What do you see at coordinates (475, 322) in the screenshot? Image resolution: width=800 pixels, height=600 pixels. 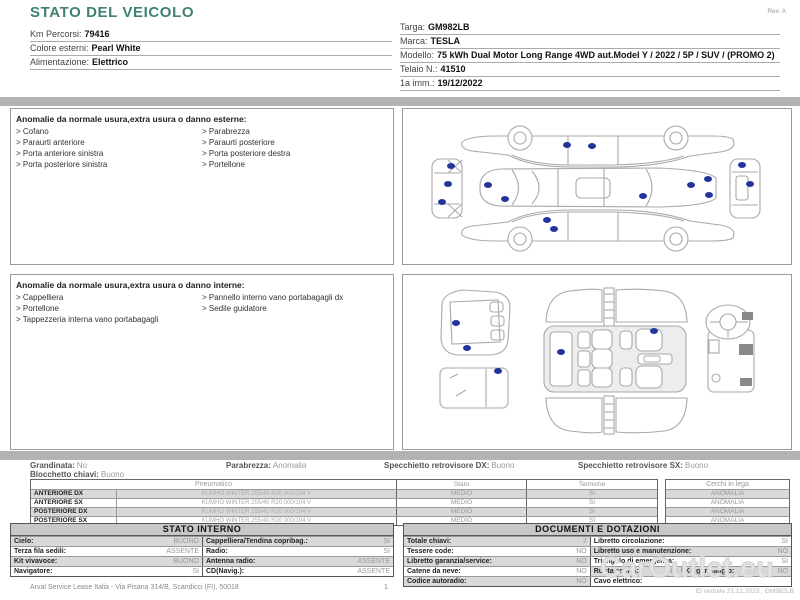 I see `trunk-interior-view` at bounding box center [475, 322].